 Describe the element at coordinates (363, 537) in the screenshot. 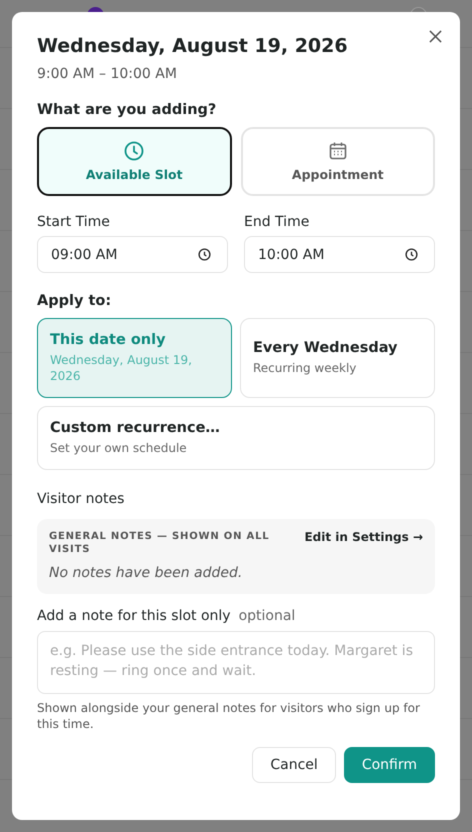

I see `edit-settings-link: Edit in Settings →` at that location.